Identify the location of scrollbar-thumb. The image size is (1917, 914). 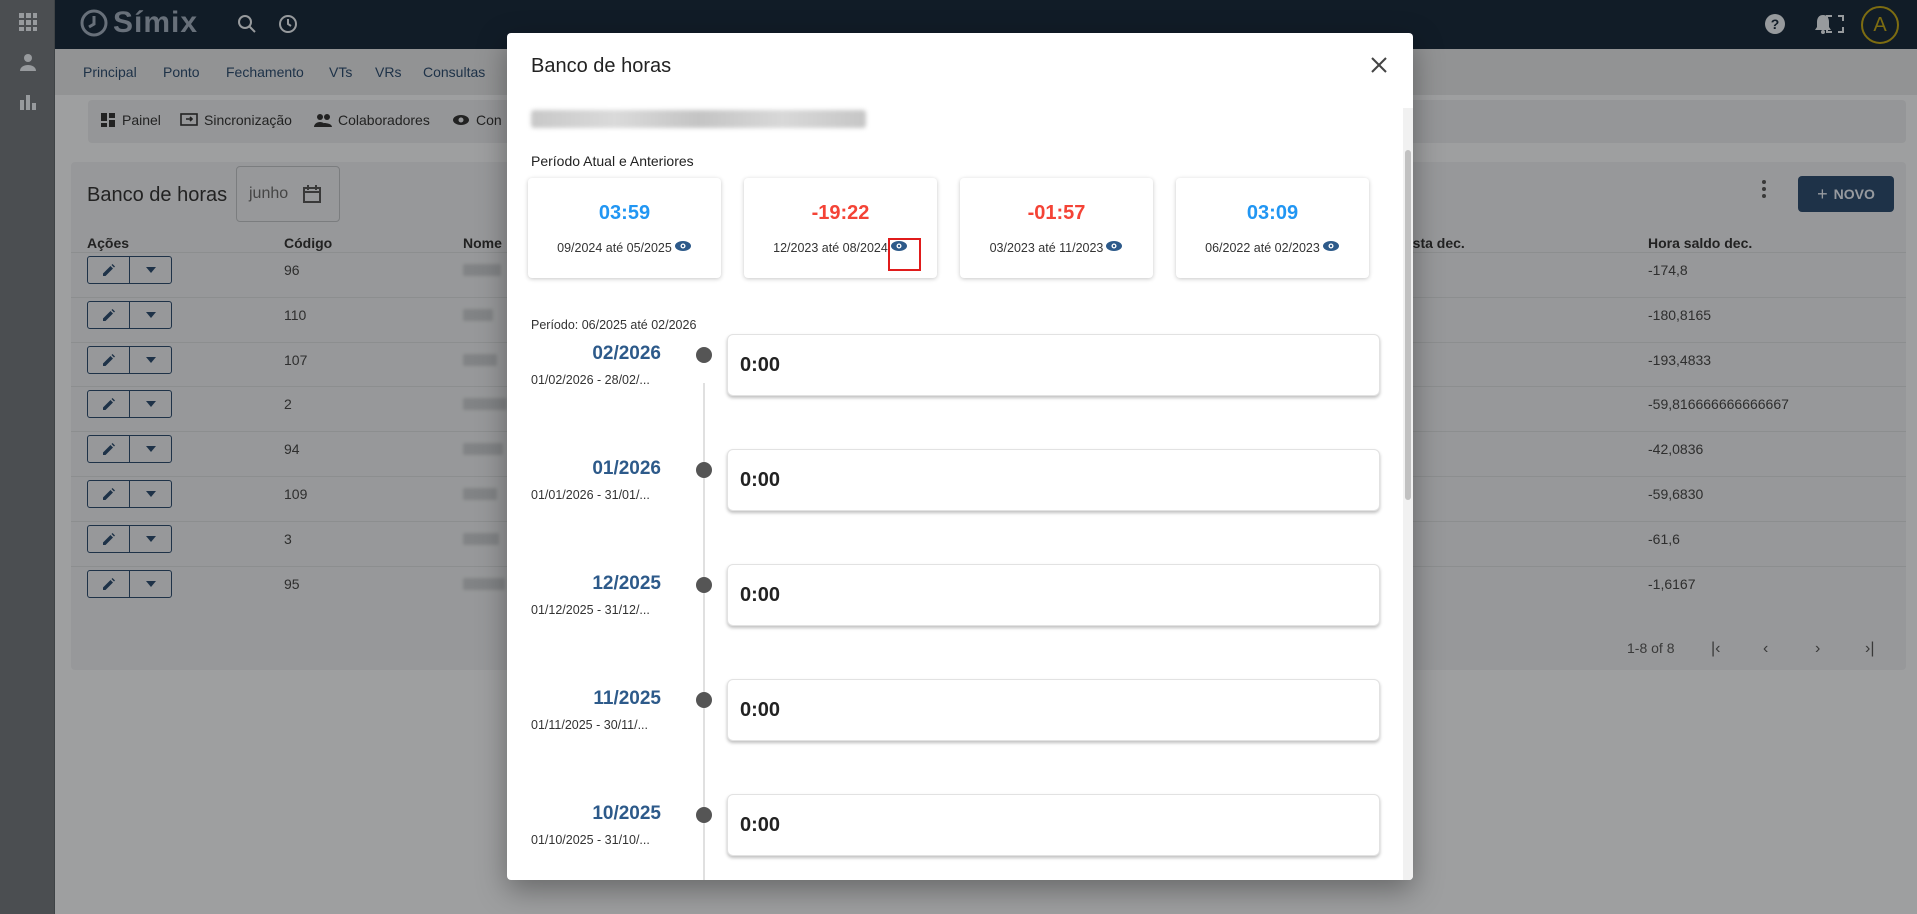
(1408, 325).